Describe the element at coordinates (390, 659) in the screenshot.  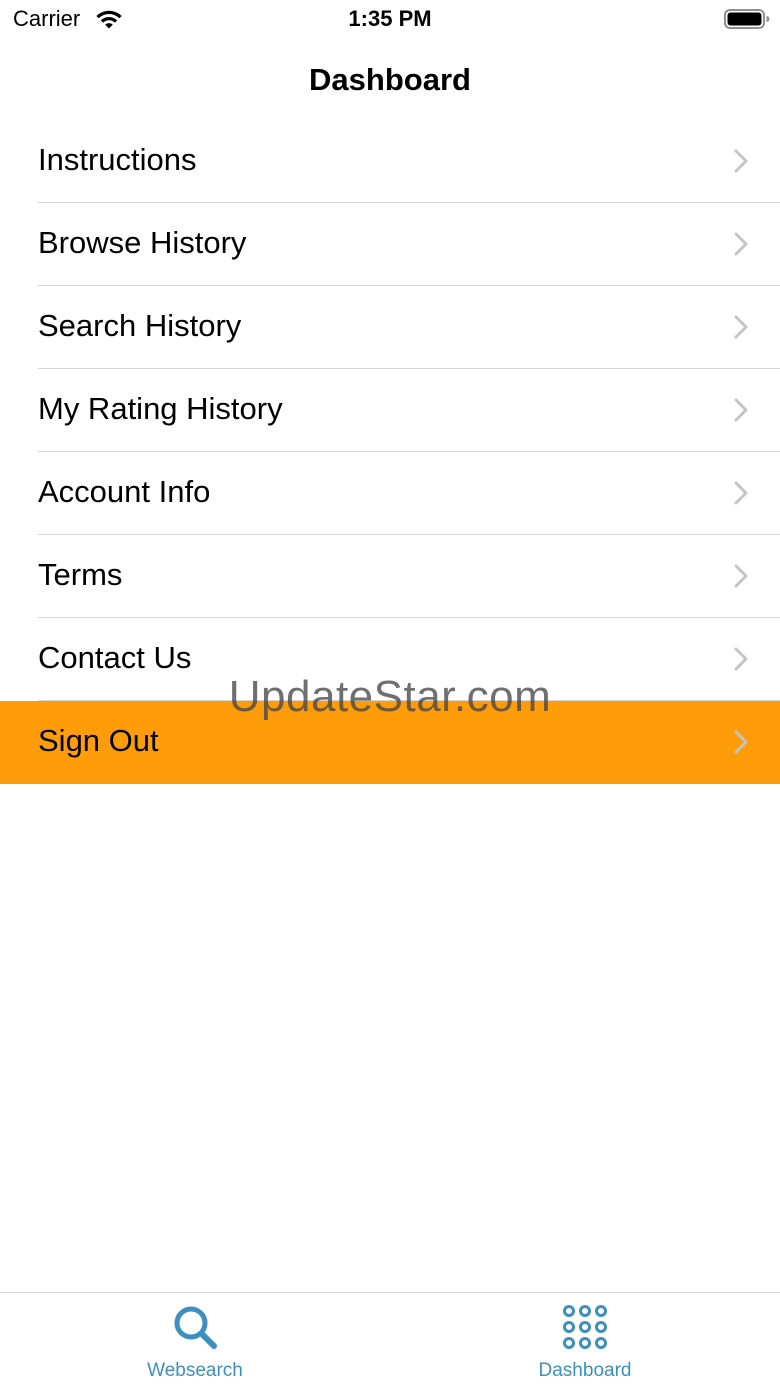
I see `menu-item-contact-us: Contact Us` at that location.